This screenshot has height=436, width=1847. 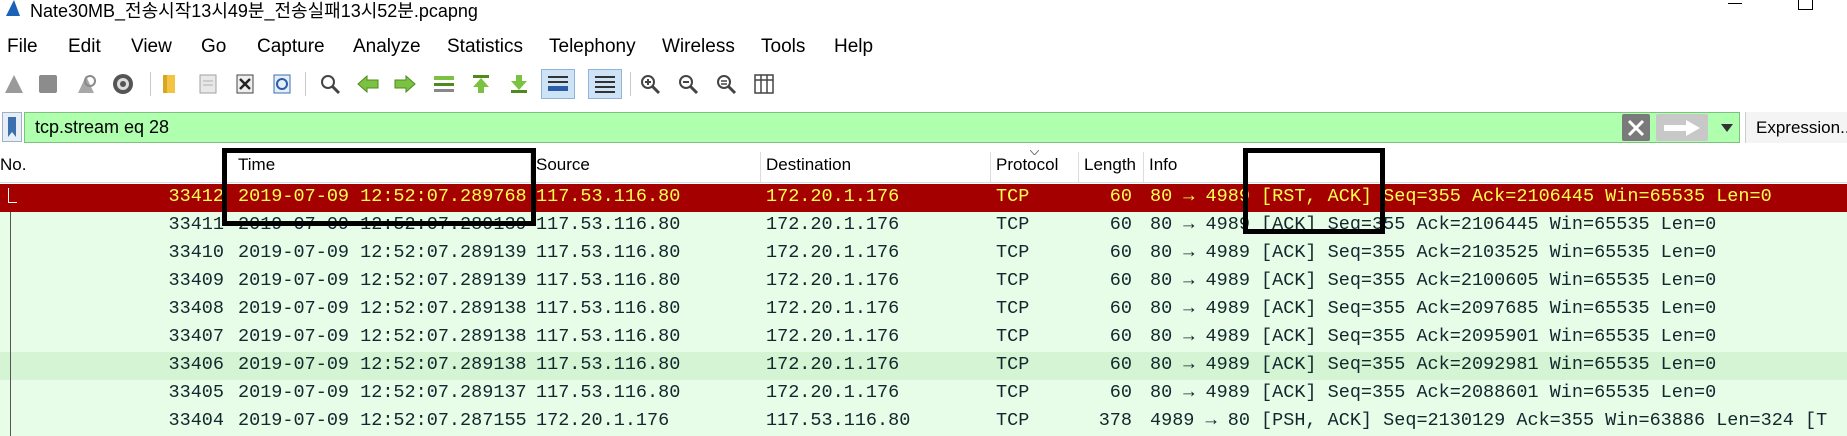 What do you see at coordinates (923, 11) in the screenshot?
I see `title-bar: Nate30MB_전송시작13시49분_전송실패13시52분.pcapng` at bounding box center [923, 11].